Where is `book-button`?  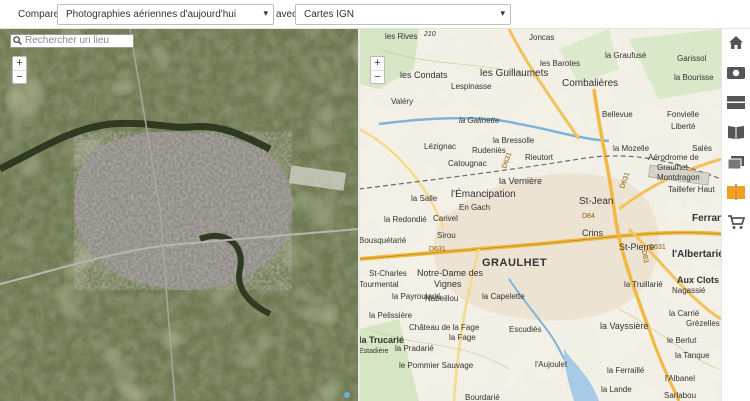
book-button is located at coordinates (736, 132).